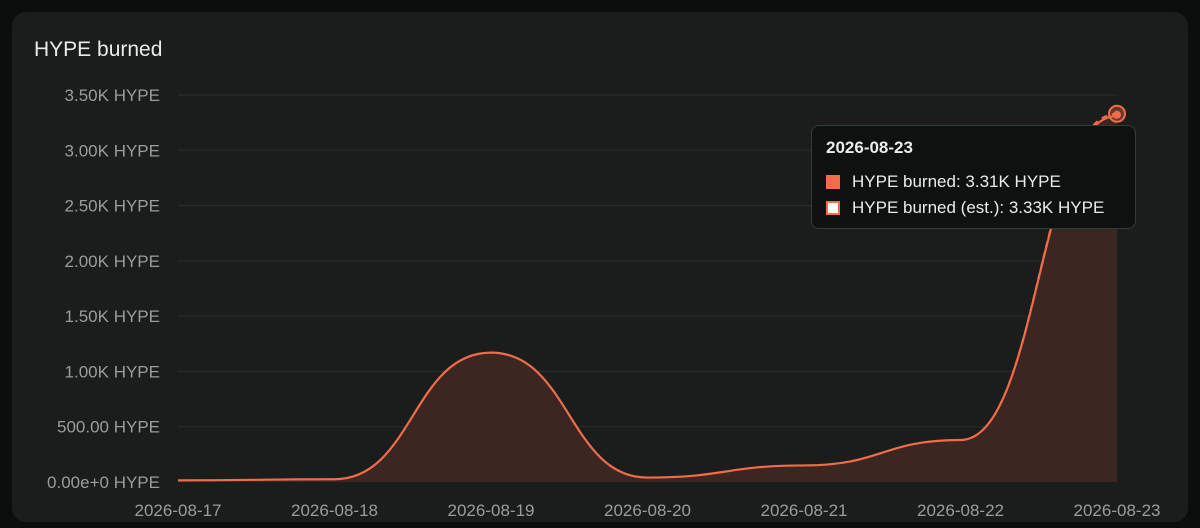 Image resolution: width=1200 pixels, height=528 pixels. What do you see at coordinates (956, 181) in the screenshot?
I see `tooltip-label-burned: HYPE burned: 3.31K HYPE` at bounding box center [956, 181].